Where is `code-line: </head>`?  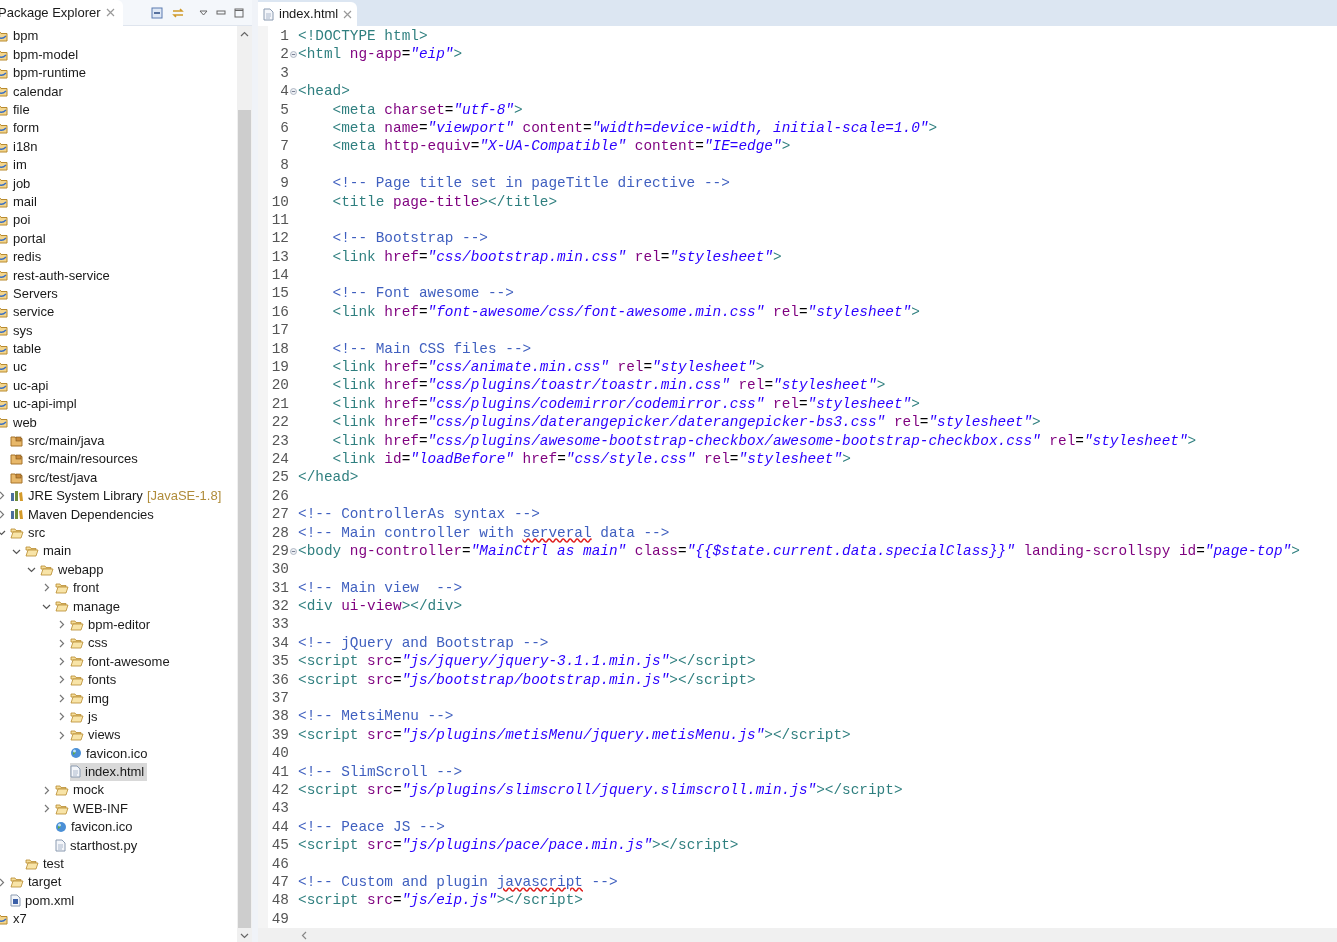 code-line: </head> is located at coordinates (328, 477).